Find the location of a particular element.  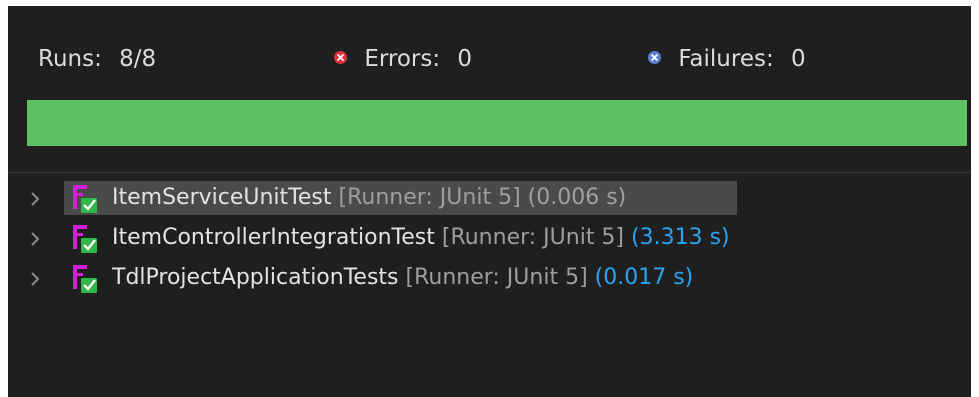

failures-counter: Failures: 0 is located at coordinates (727, 59).